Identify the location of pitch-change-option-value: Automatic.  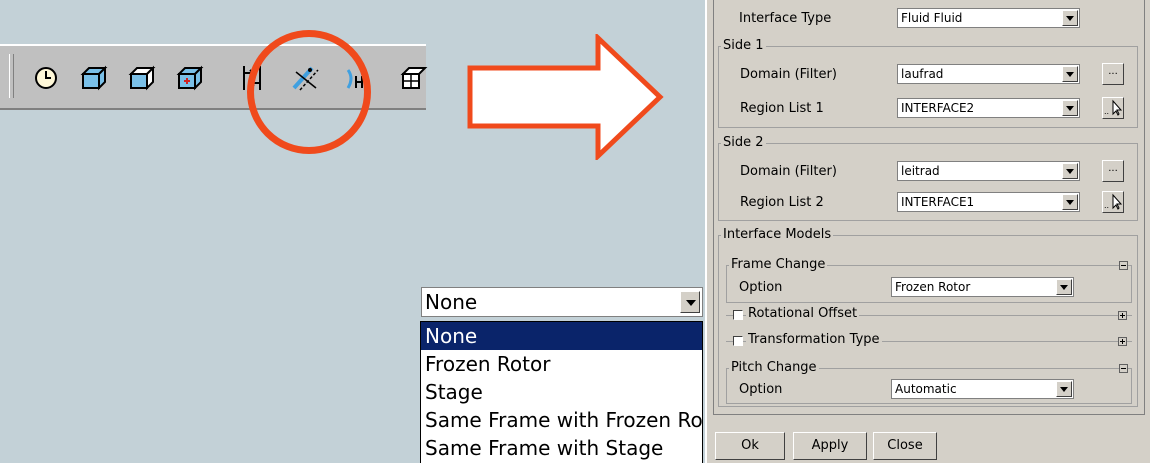
(926, 389).